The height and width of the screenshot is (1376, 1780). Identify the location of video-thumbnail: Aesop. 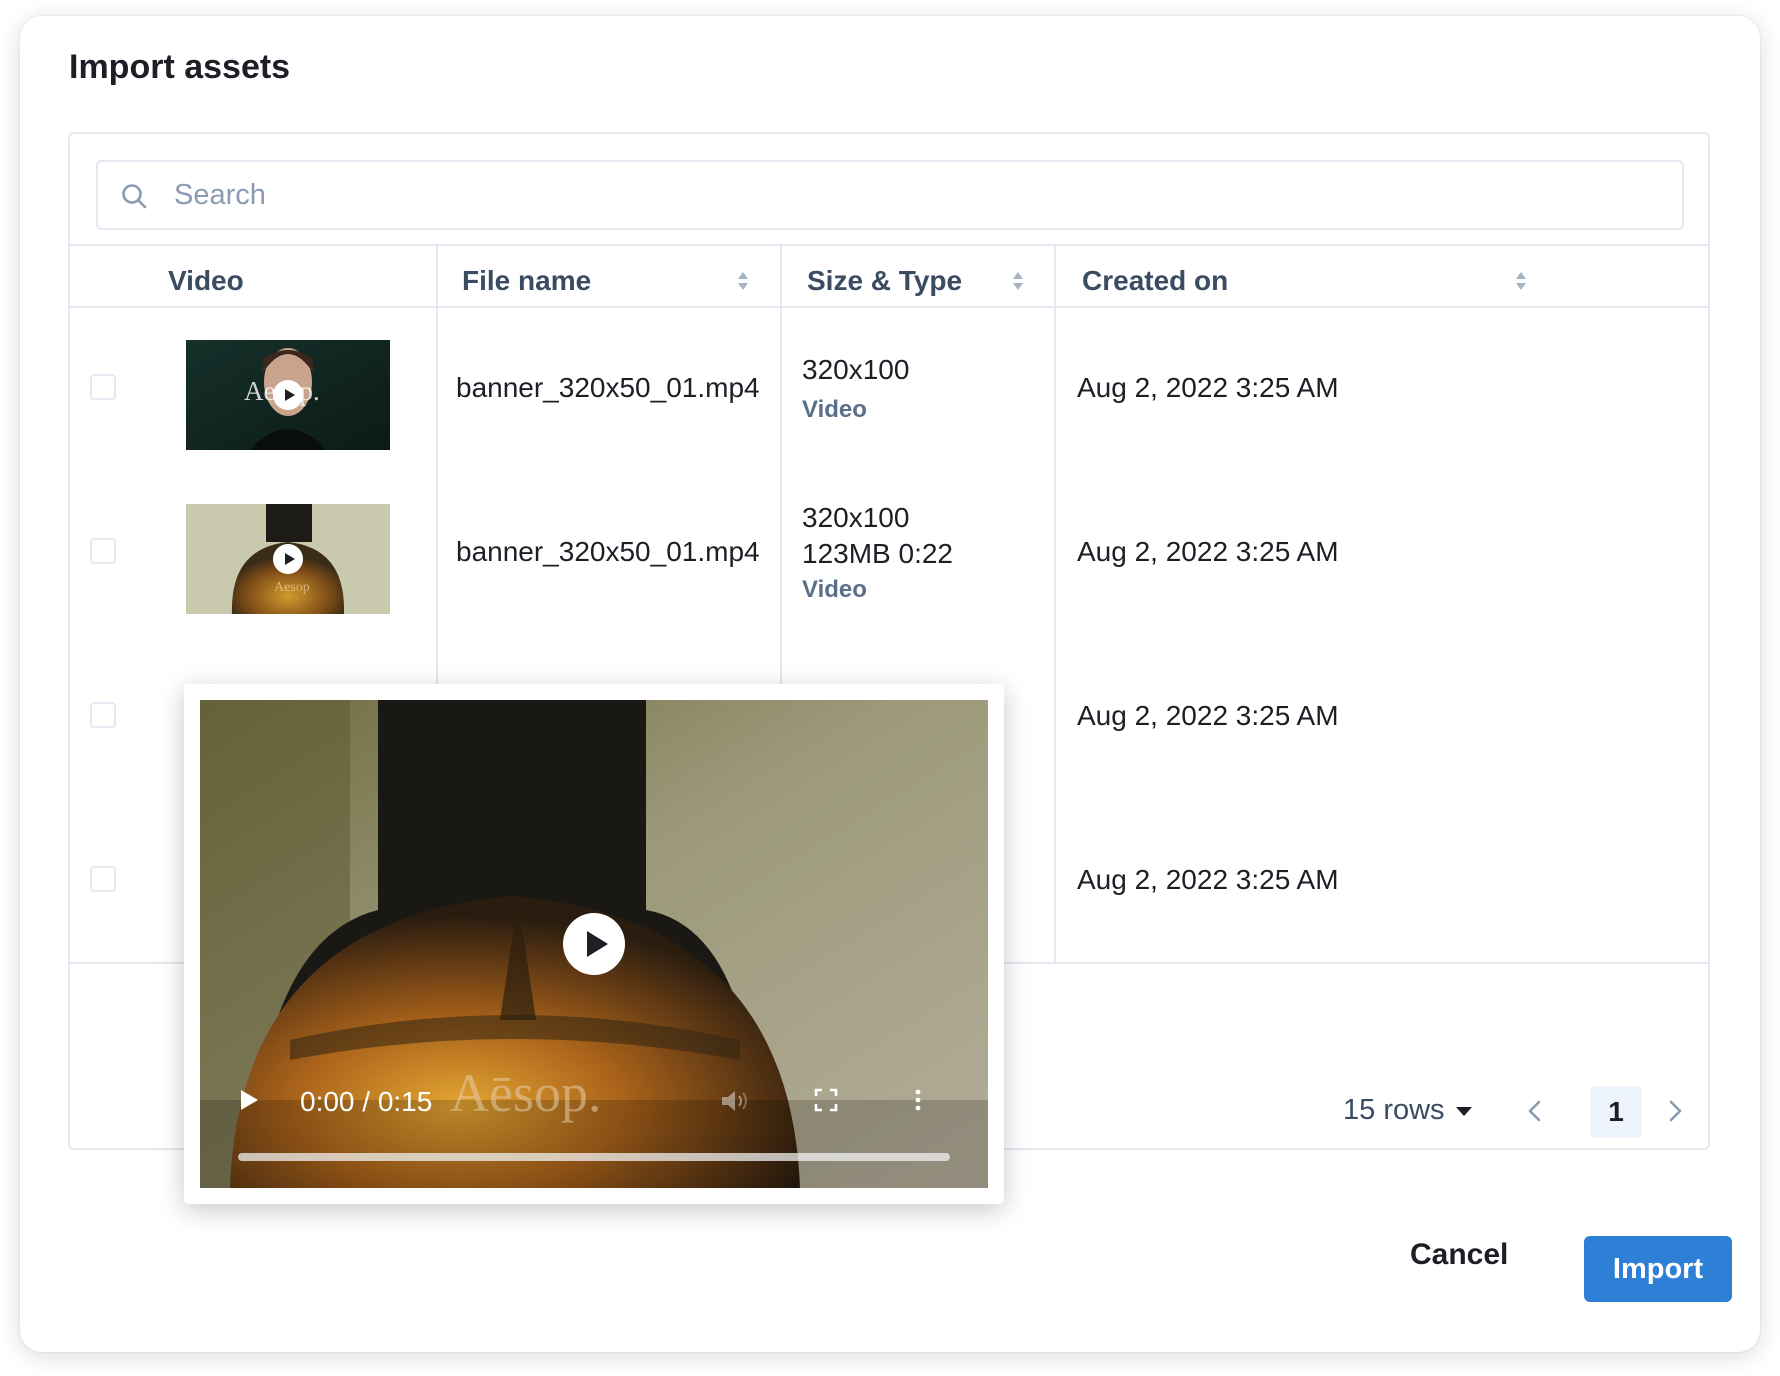
(288, 559).